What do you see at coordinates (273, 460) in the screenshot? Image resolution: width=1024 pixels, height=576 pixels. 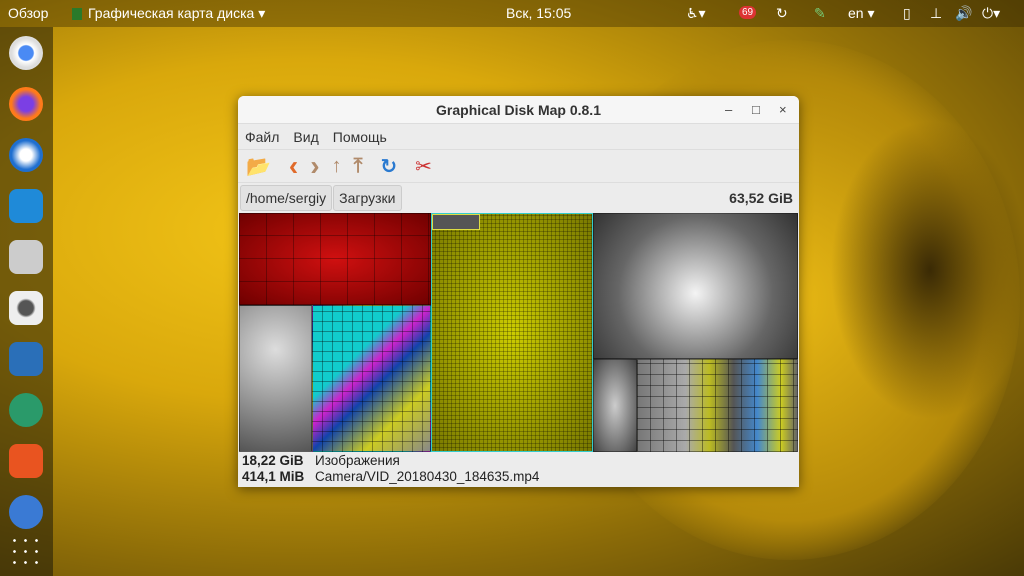 I see `dir-size: 18,22 GiB` at bounding box center [273, 460].